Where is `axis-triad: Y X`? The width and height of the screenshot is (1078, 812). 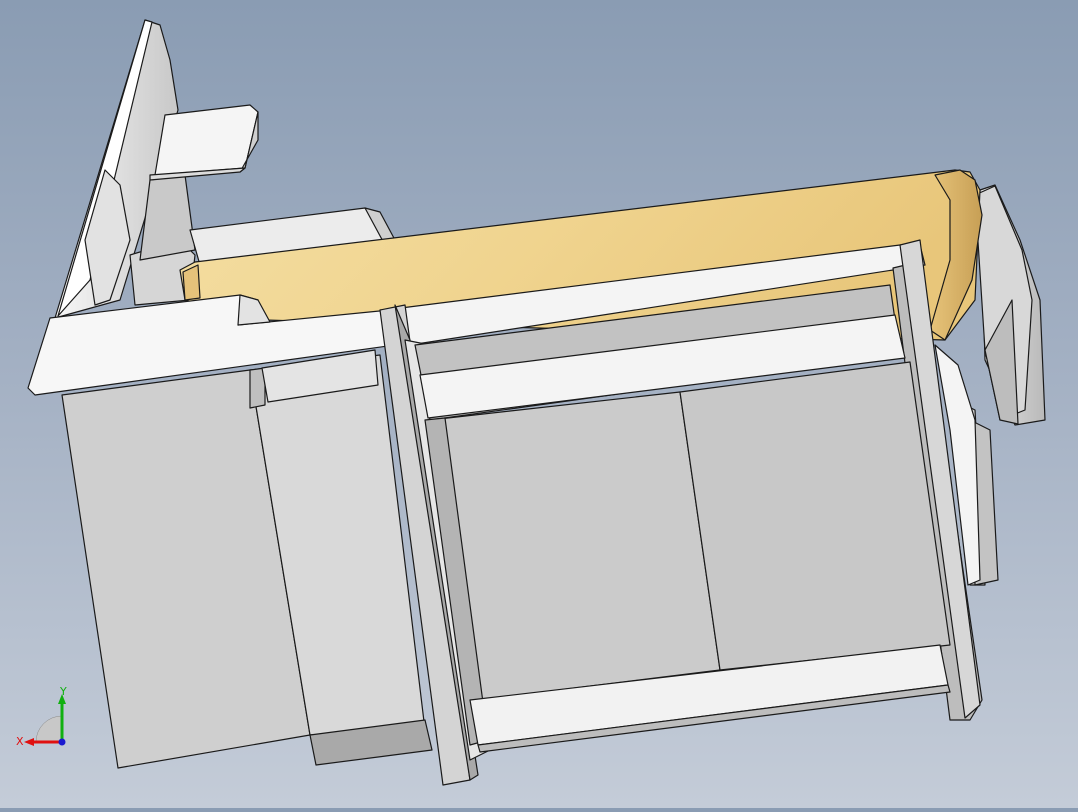
axis-triad: Y X is located at coordinates (44, 719).